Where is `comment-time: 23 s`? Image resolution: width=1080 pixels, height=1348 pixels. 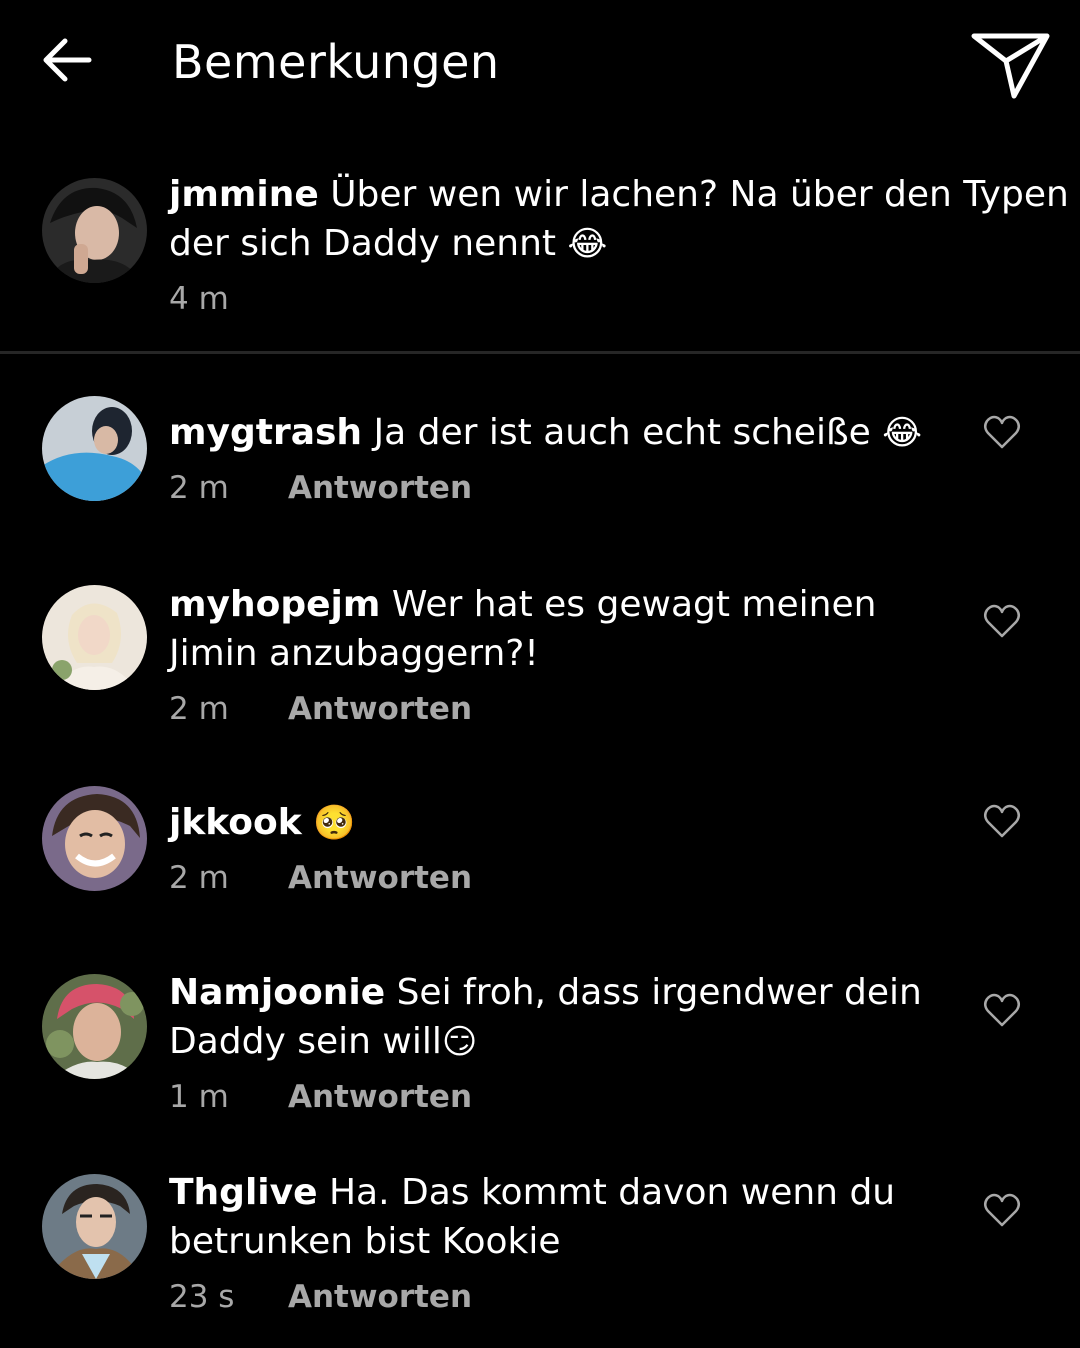 comment-time: 23 s is located at coordinates (202, 1297).